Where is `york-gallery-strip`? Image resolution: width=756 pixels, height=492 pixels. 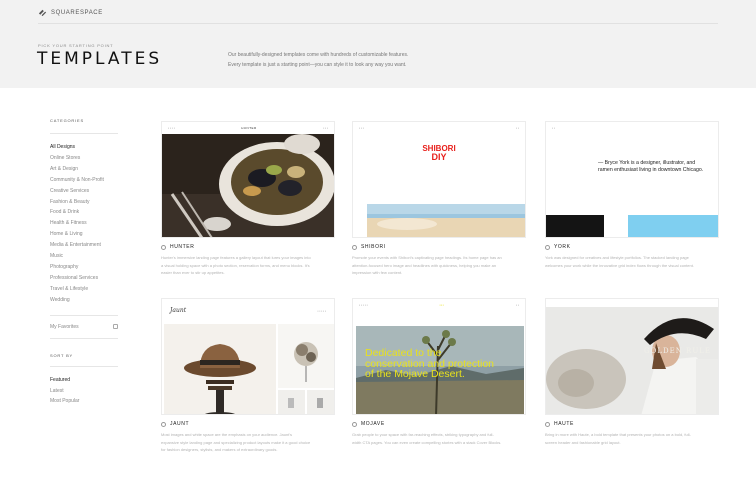 york-gallery-strip is located at coordinates (632, 226).